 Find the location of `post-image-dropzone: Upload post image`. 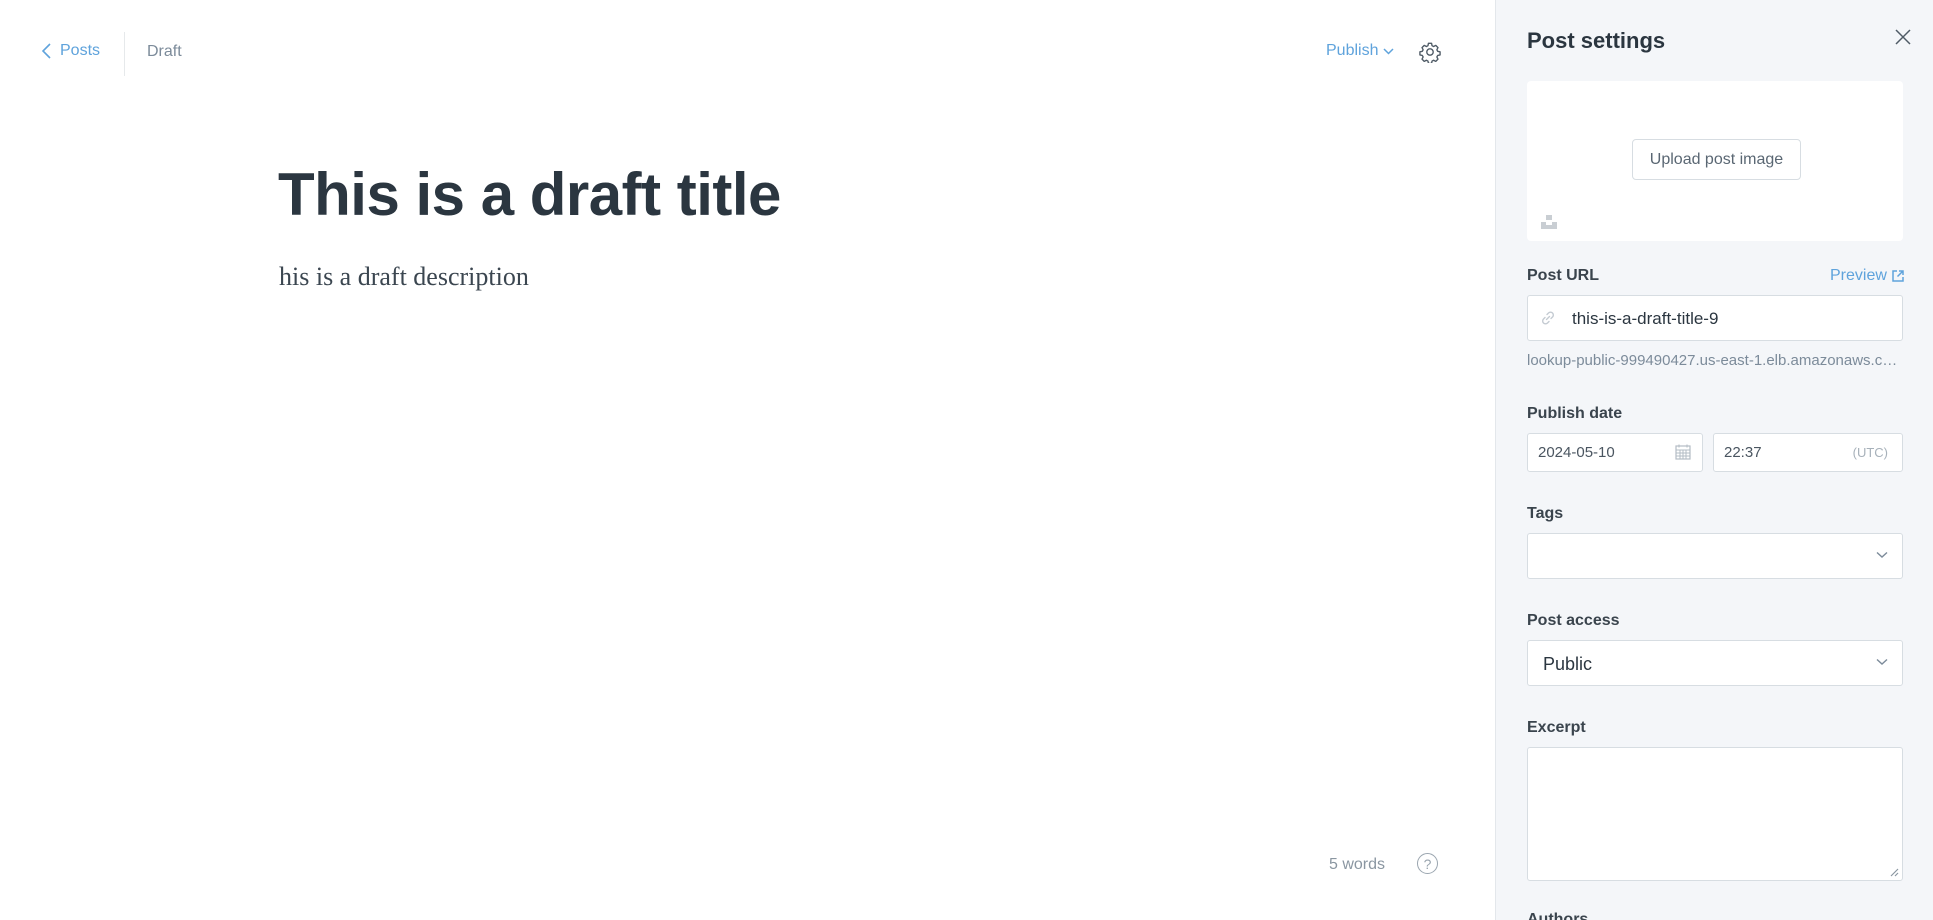

post-image-dropzone: Upload post image is located at coordinates (1715, 161).